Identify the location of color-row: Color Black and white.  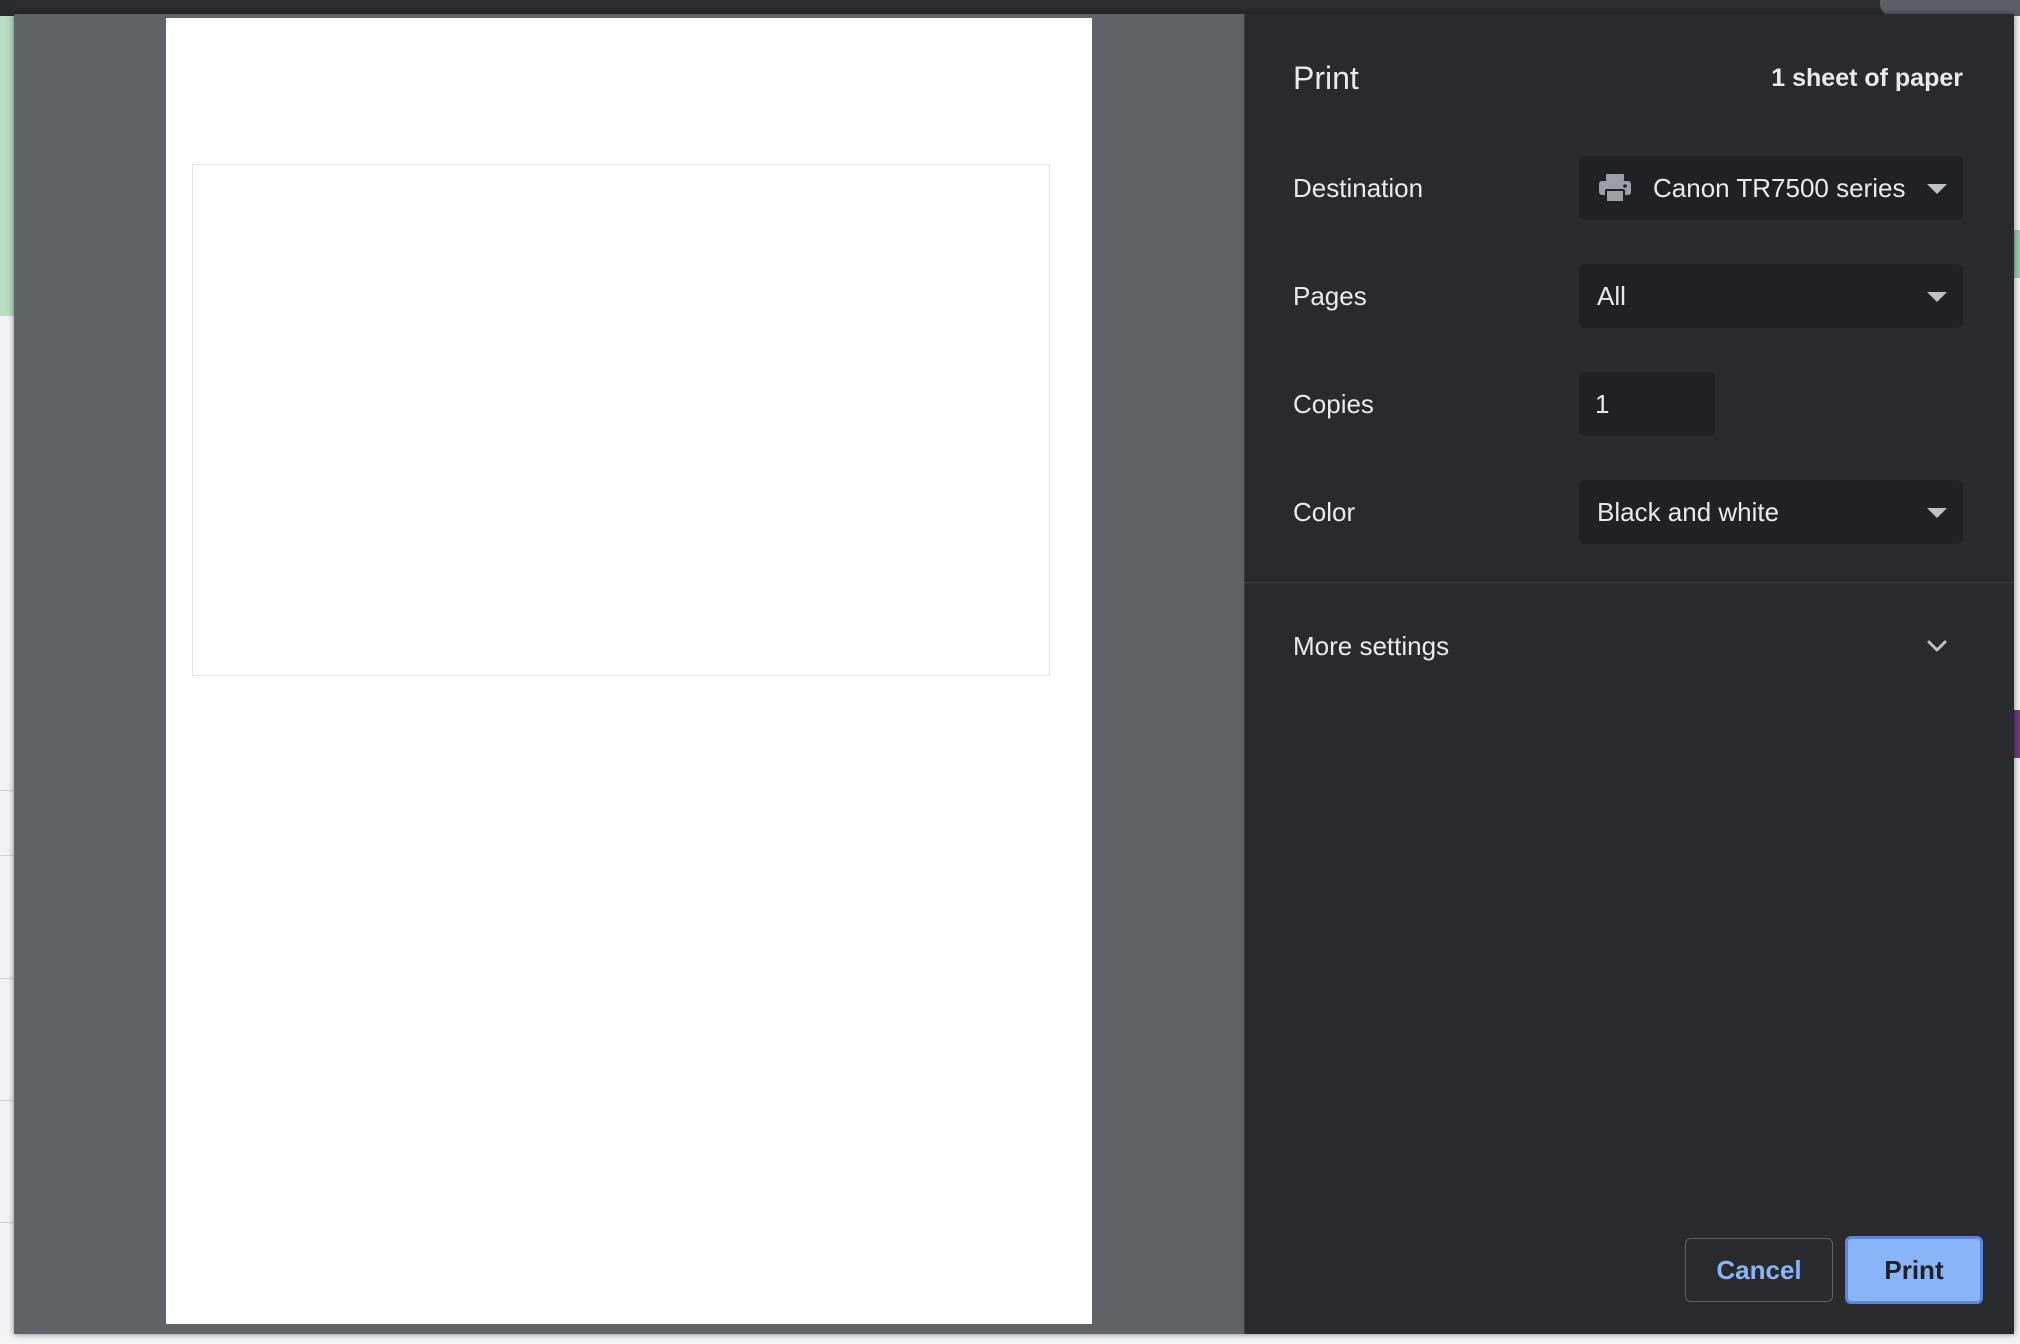
(1628, 512).